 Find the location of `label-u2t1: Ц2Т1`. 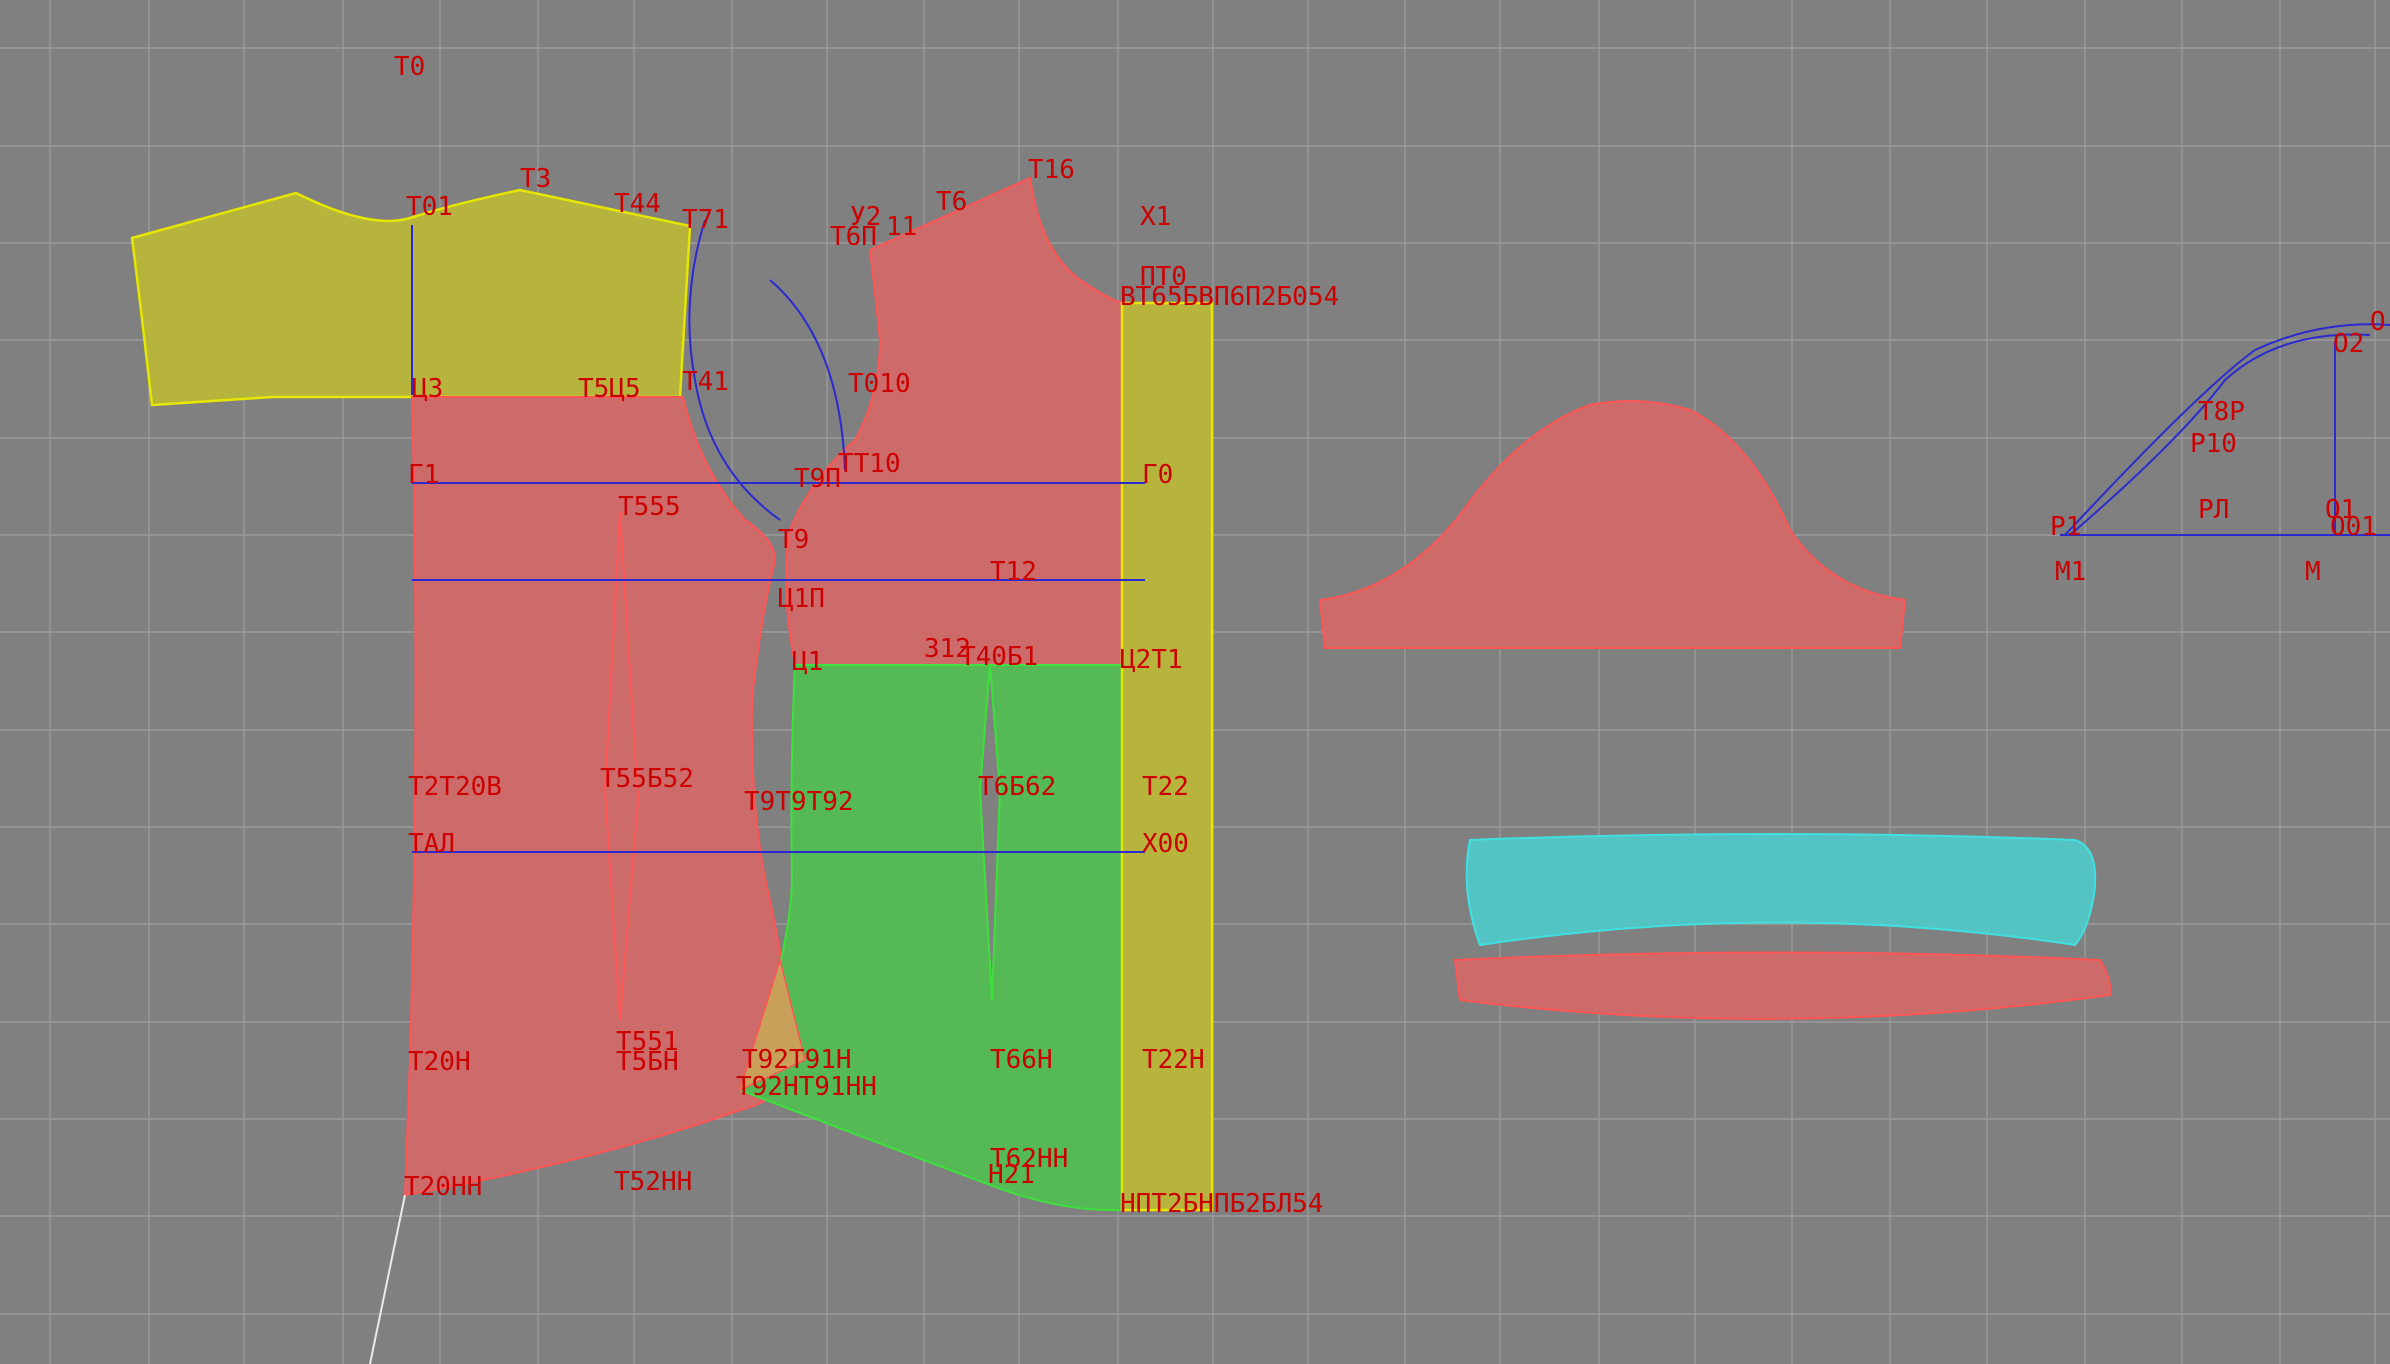

label-u2t1: Ц2Т1 is located at coordinates (1151, 660).